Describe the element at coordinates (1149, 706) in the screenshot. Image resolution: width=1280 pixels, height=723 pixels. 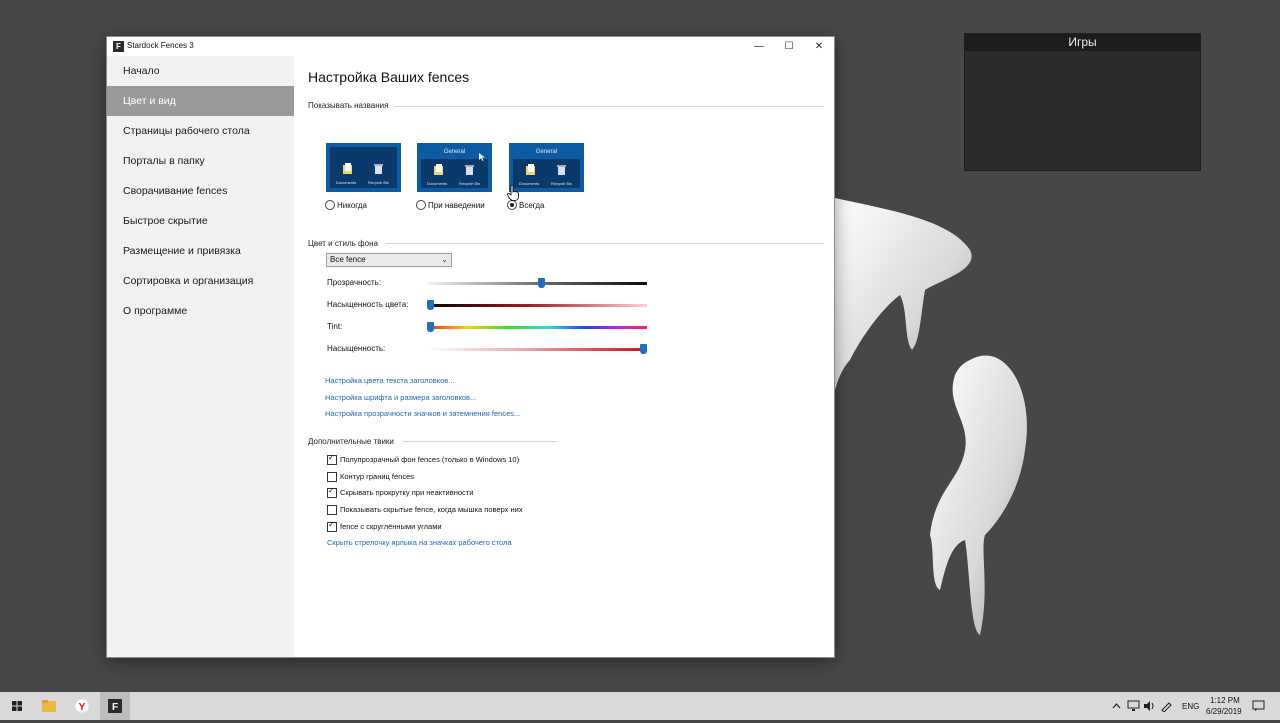
I see `volume-icon` at that location.